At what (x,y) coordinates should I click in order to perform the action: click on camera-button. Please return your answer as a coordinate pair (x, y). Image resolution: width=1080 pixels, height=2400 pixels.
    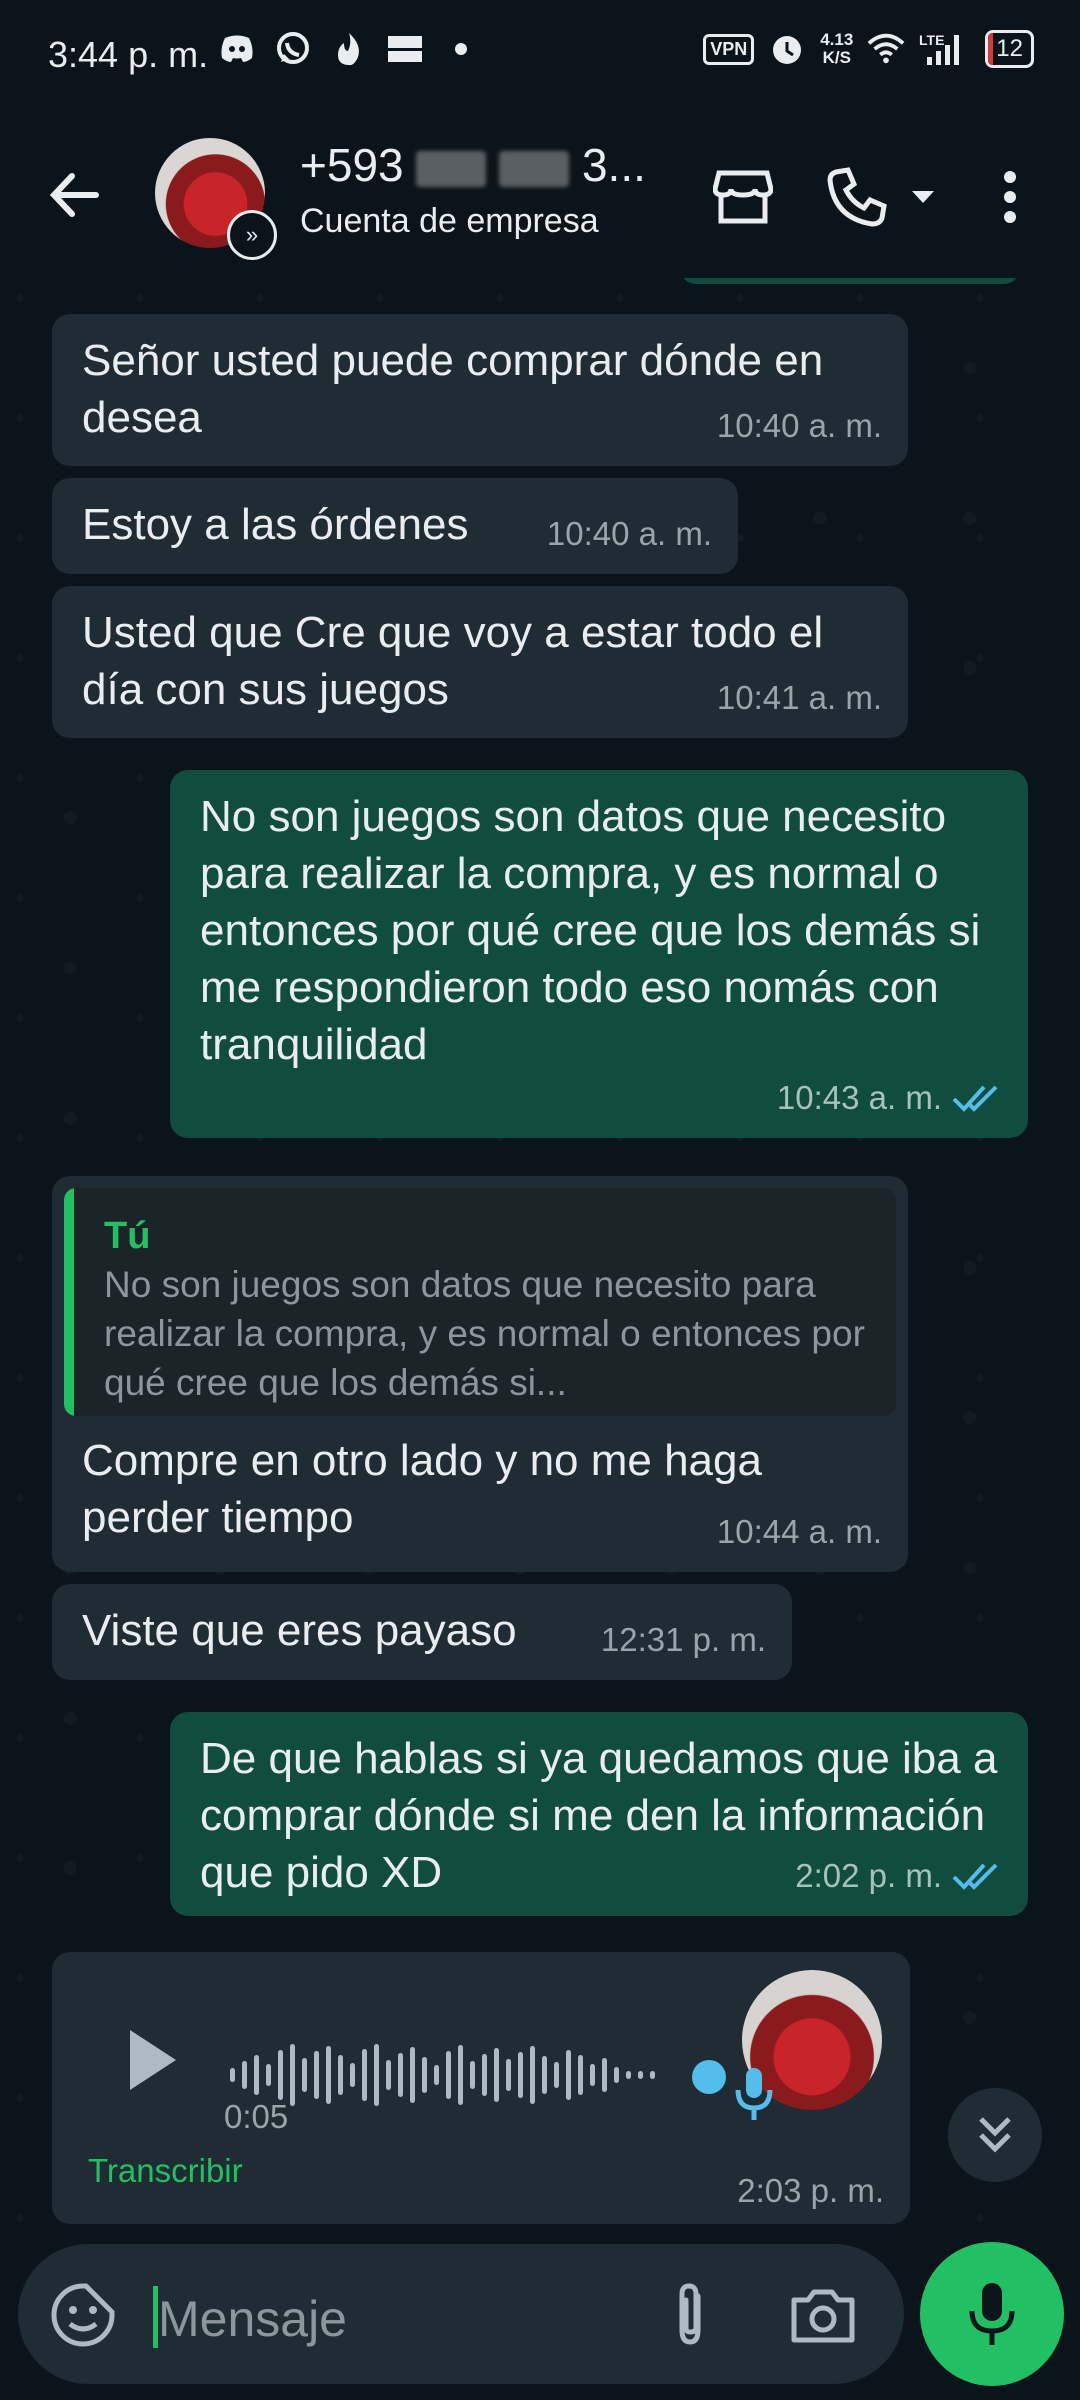
    Looking at the image, I should click on (823, 2315).